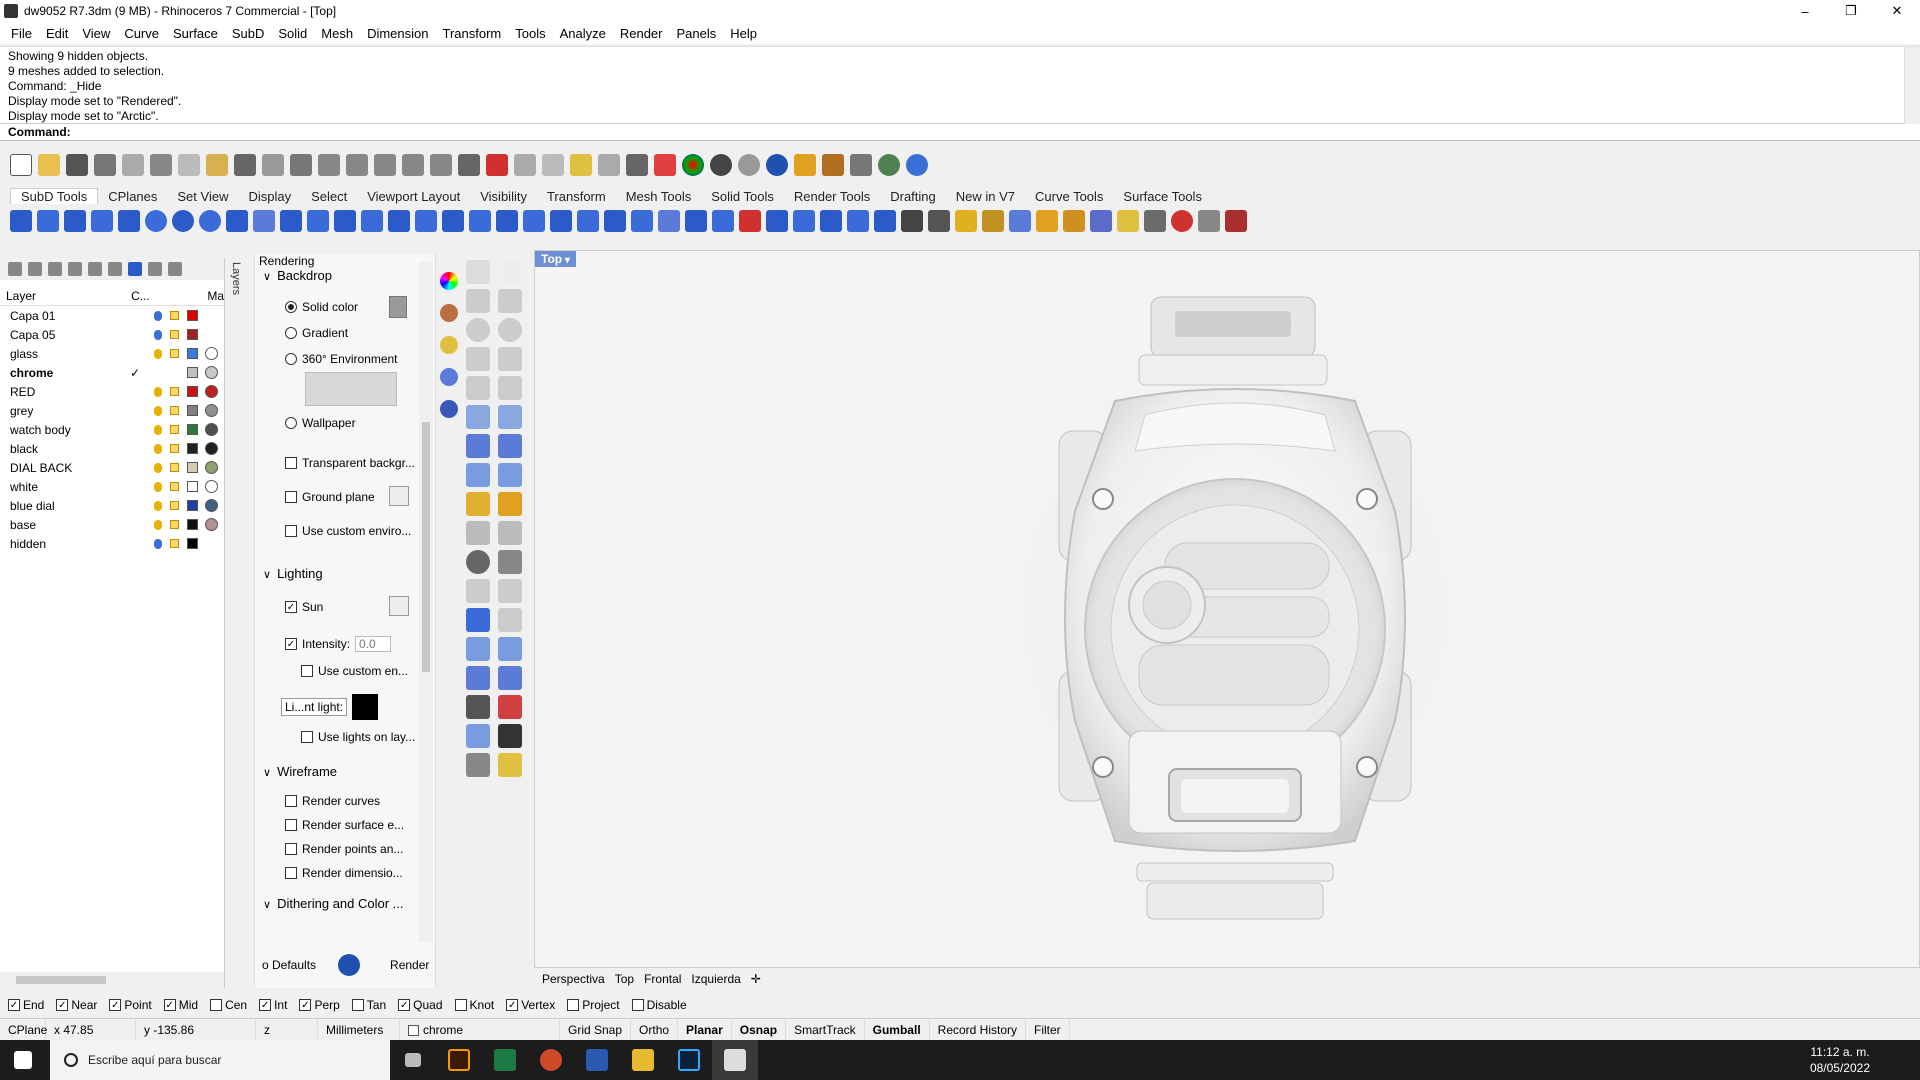  Describe the element at coordinates (41, 468) in the screenshot. I see `layer-name: DIAL BACK` at that location.